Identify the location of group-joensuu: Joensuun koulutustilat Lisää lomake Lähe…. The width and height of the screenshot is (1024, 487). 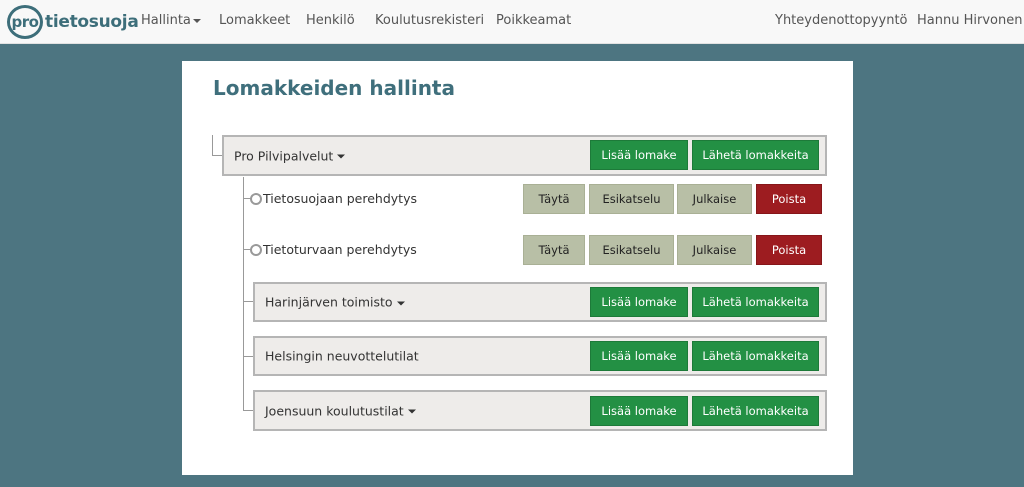
(540, 410).